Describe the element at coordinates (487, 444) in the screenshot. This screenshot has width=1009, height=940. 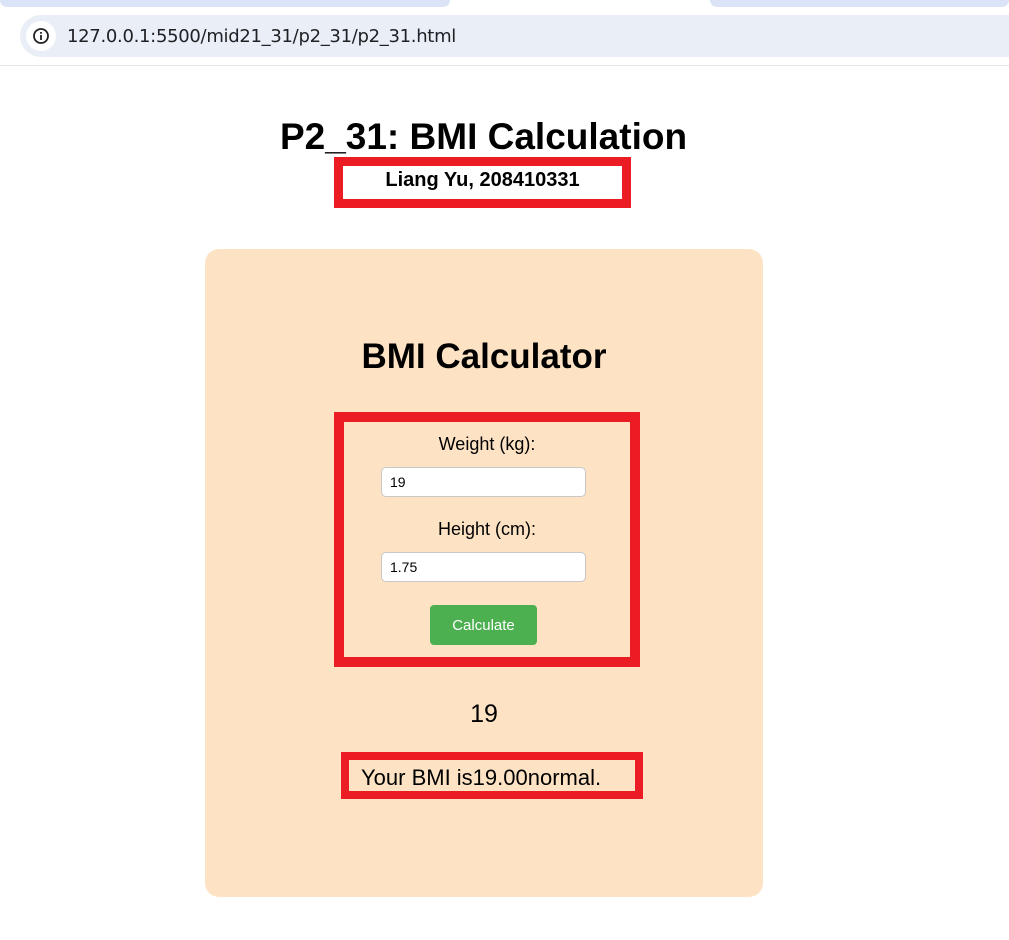
I see `weight-label: Weight (kg):` at that location.